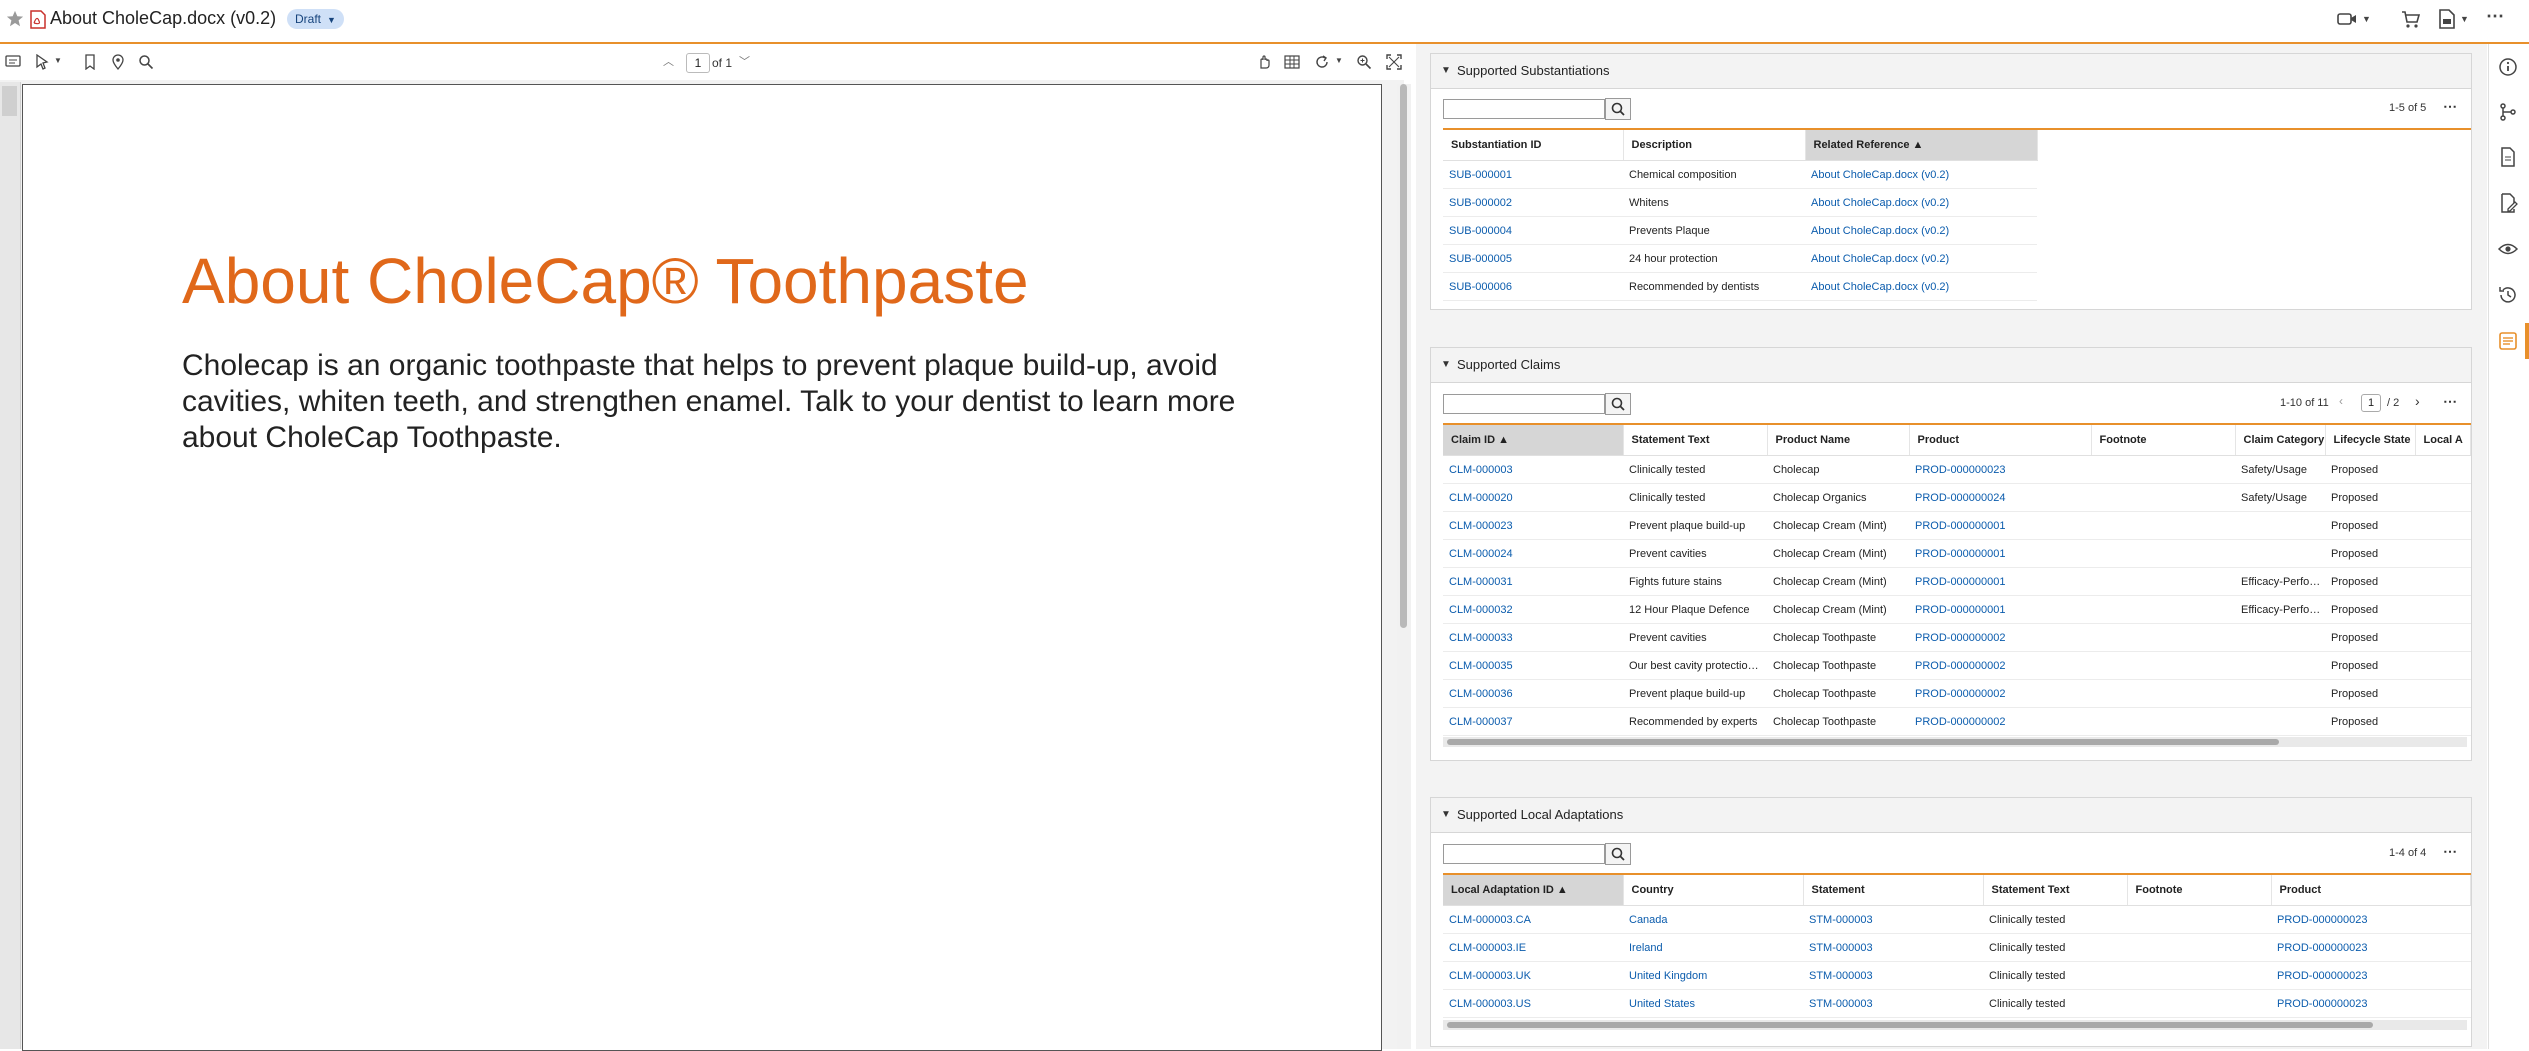 The height and width of the screenshot is (1051, 2529). What do you see at coordinates (1533, 286) in the screenshot?
I see `record-link: SUB-000006` at bounding box center [1533, 286].